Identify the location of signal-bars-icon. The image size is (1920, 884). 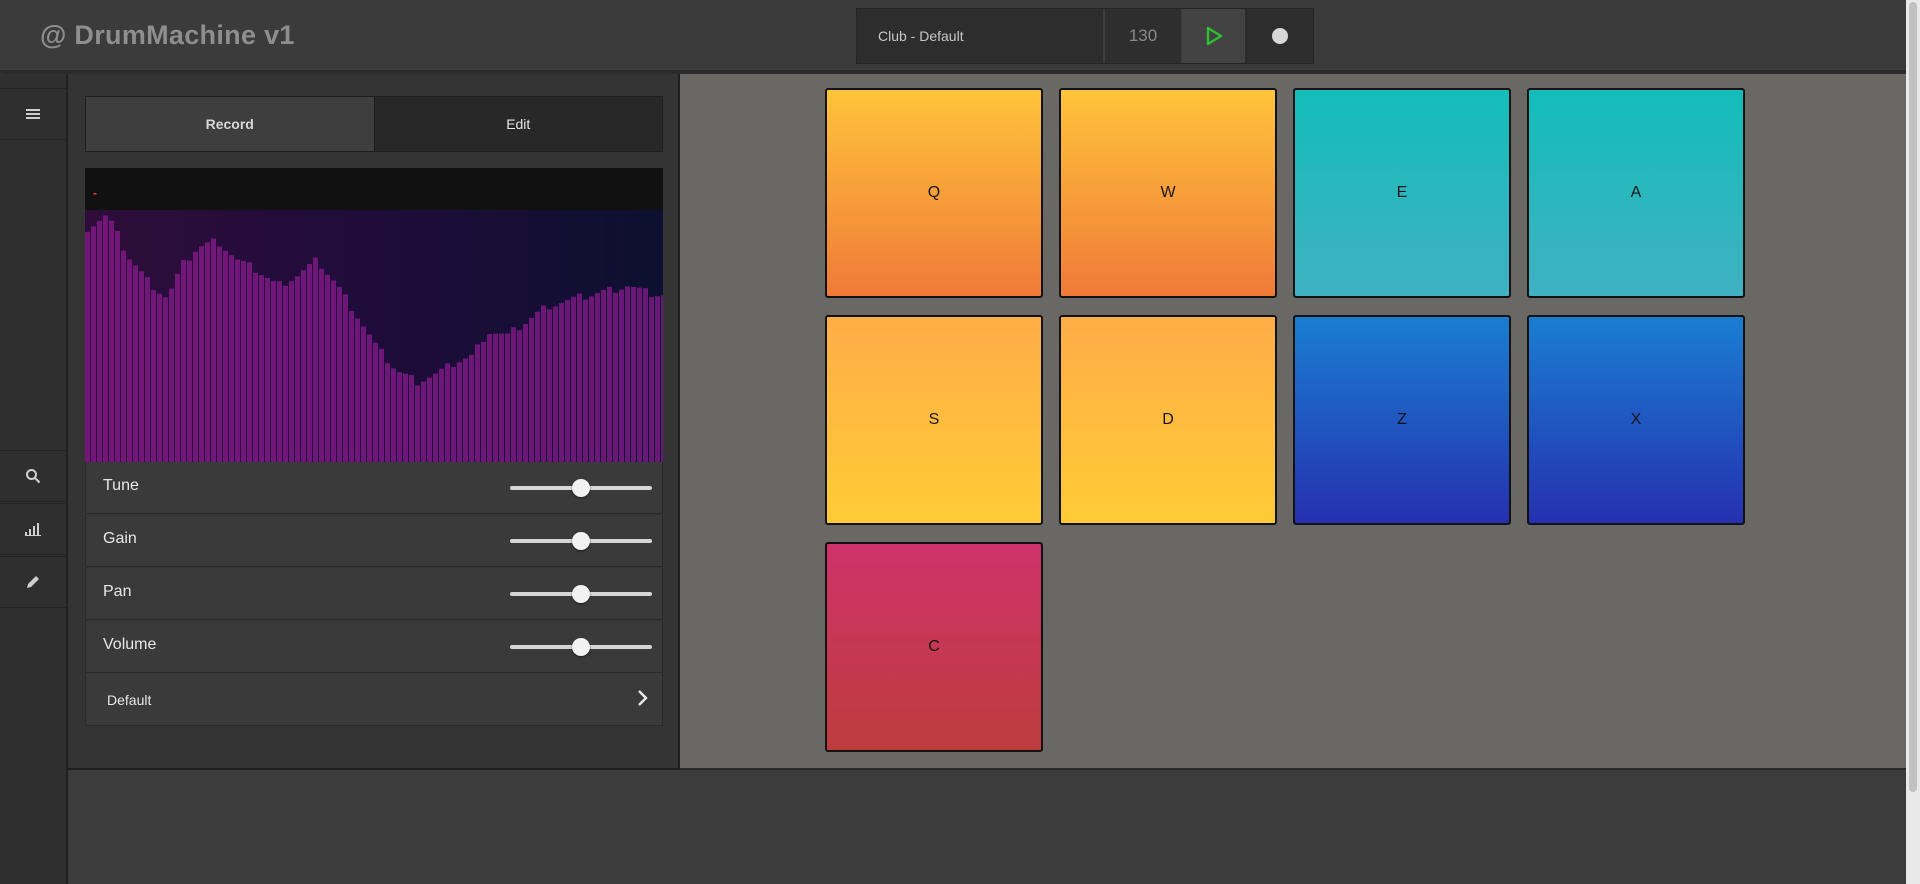
(33, 529).